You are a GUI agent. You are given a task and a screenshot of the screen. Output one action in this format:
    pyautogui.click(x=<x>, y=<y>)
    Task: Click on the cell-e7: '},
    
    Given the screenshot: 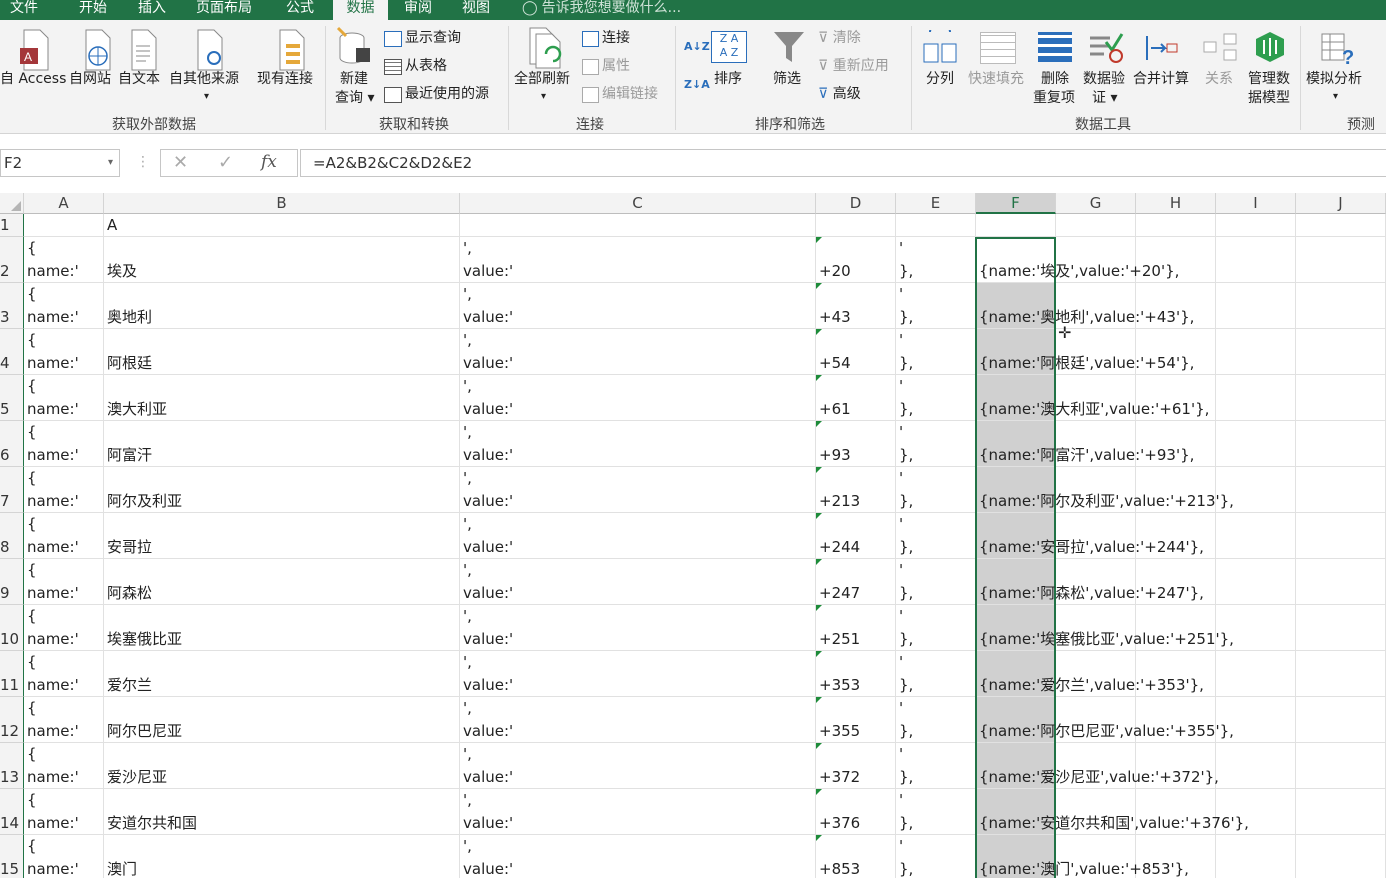 What is the action you would take?
    pyautogui.click(x=936, y=490)
    